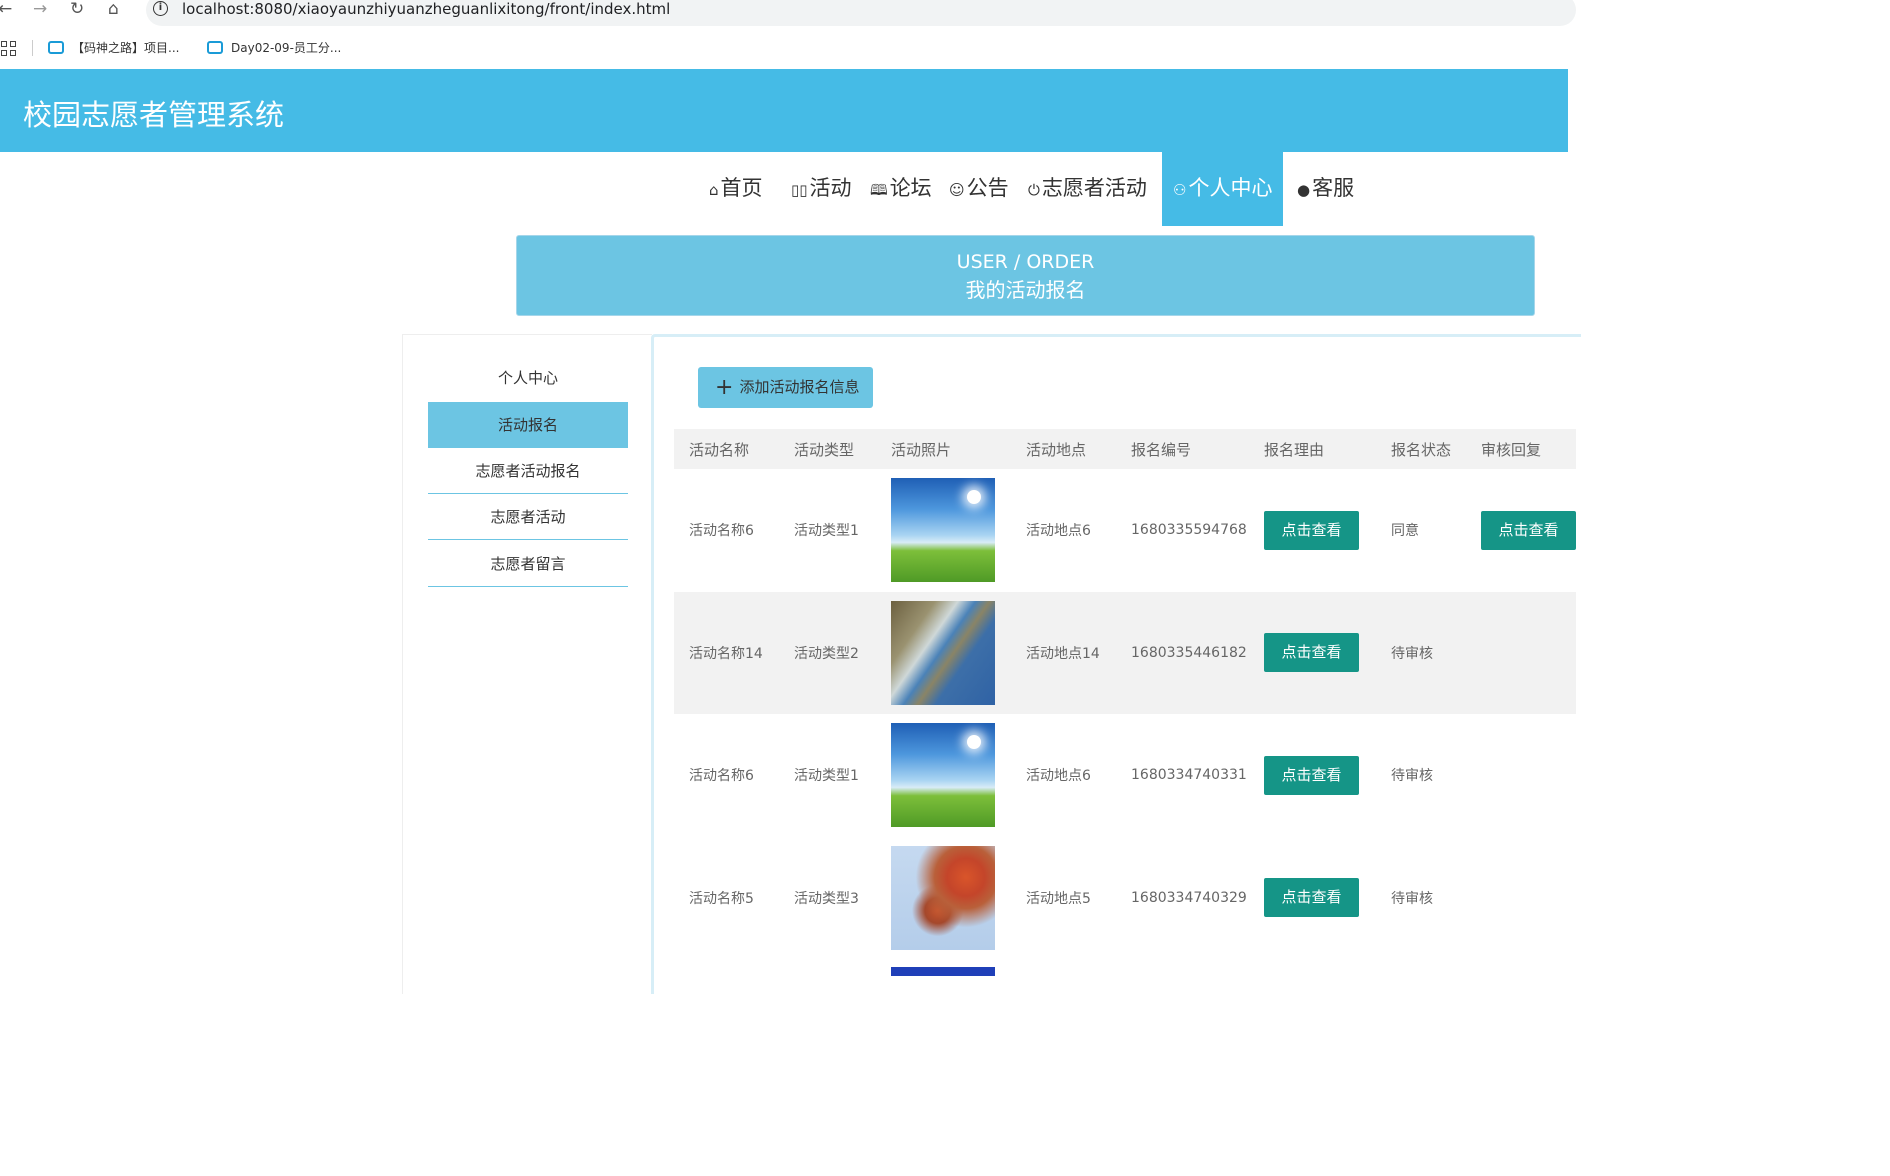  What do you see at coordinates (724, 387) in the screenshot?
I see `plus-icon: +` at bounding box center [724, 387].